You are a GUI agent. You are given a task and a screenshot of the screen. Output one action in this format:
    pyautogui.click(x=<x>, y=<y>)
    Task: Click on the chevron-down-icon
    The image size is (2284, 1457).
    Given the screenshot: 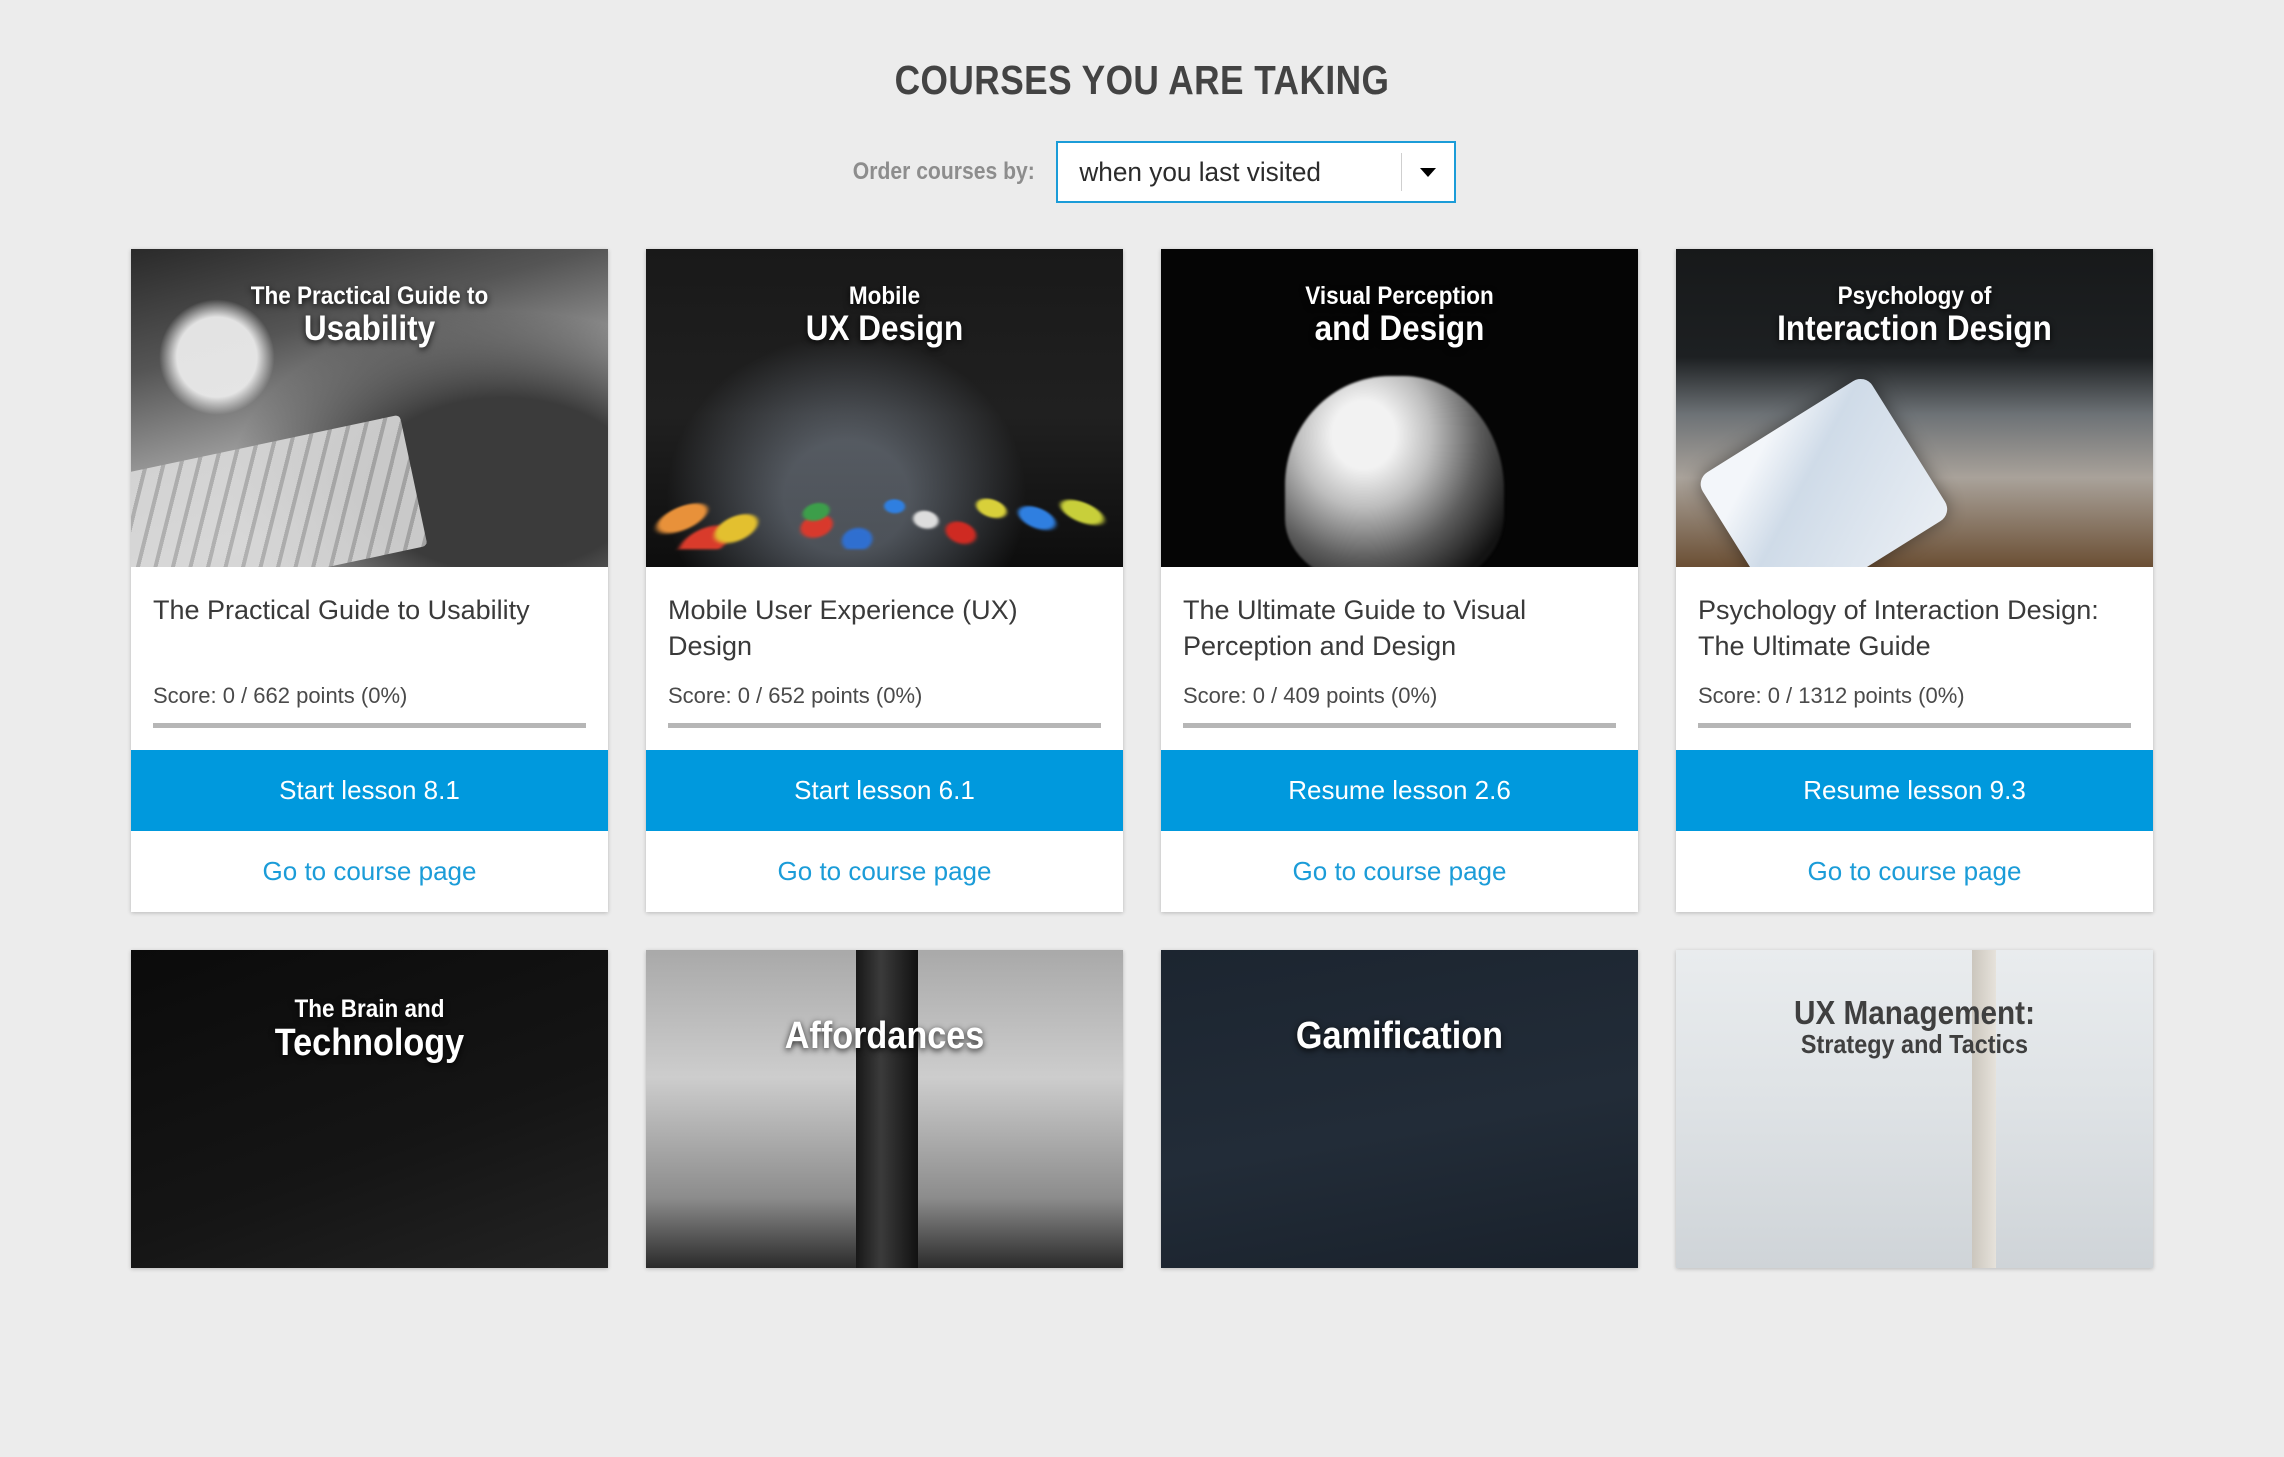 What is the action you would take?
    pyautogui.click(x=1428, y=172)
    